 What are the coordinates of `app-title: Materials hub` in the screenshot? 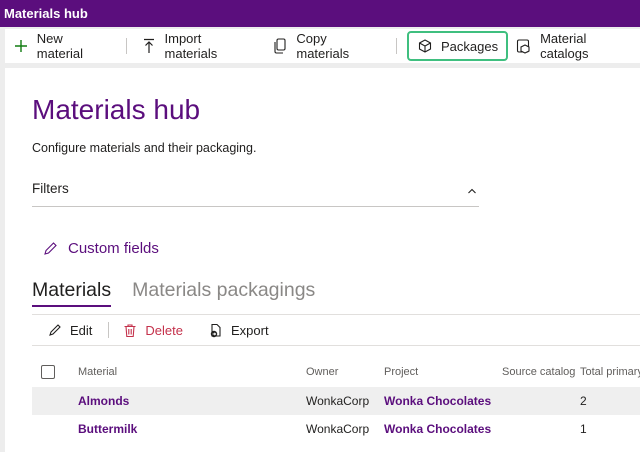 It's located at (46, 13).